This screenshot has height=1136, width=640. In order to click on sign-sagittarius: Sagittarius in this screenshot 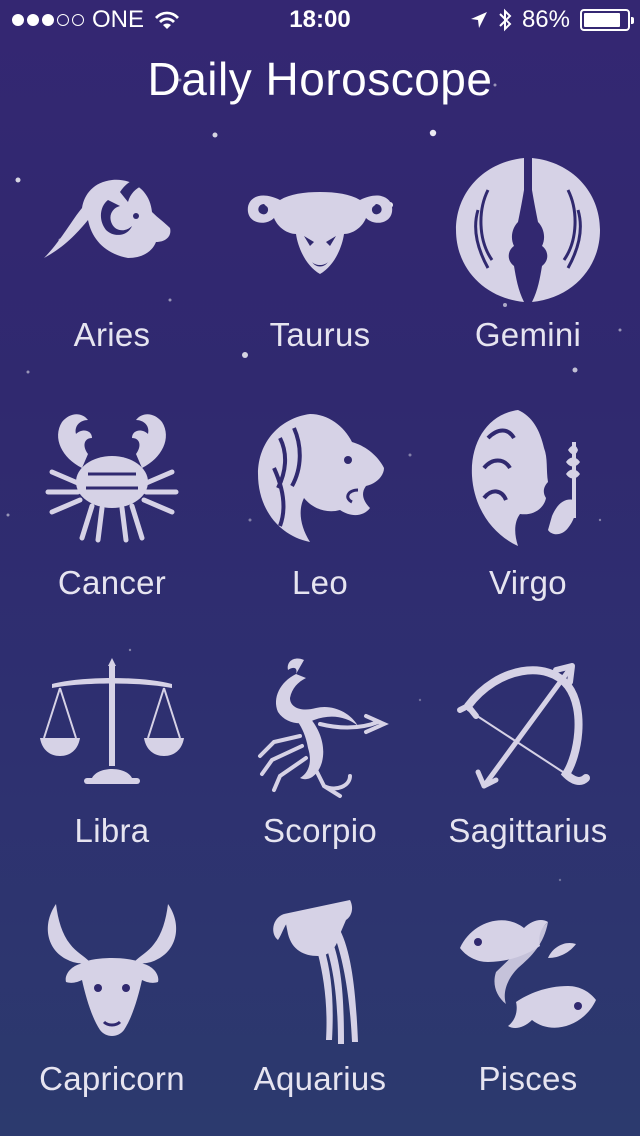, I will do `click(528, 770)`.